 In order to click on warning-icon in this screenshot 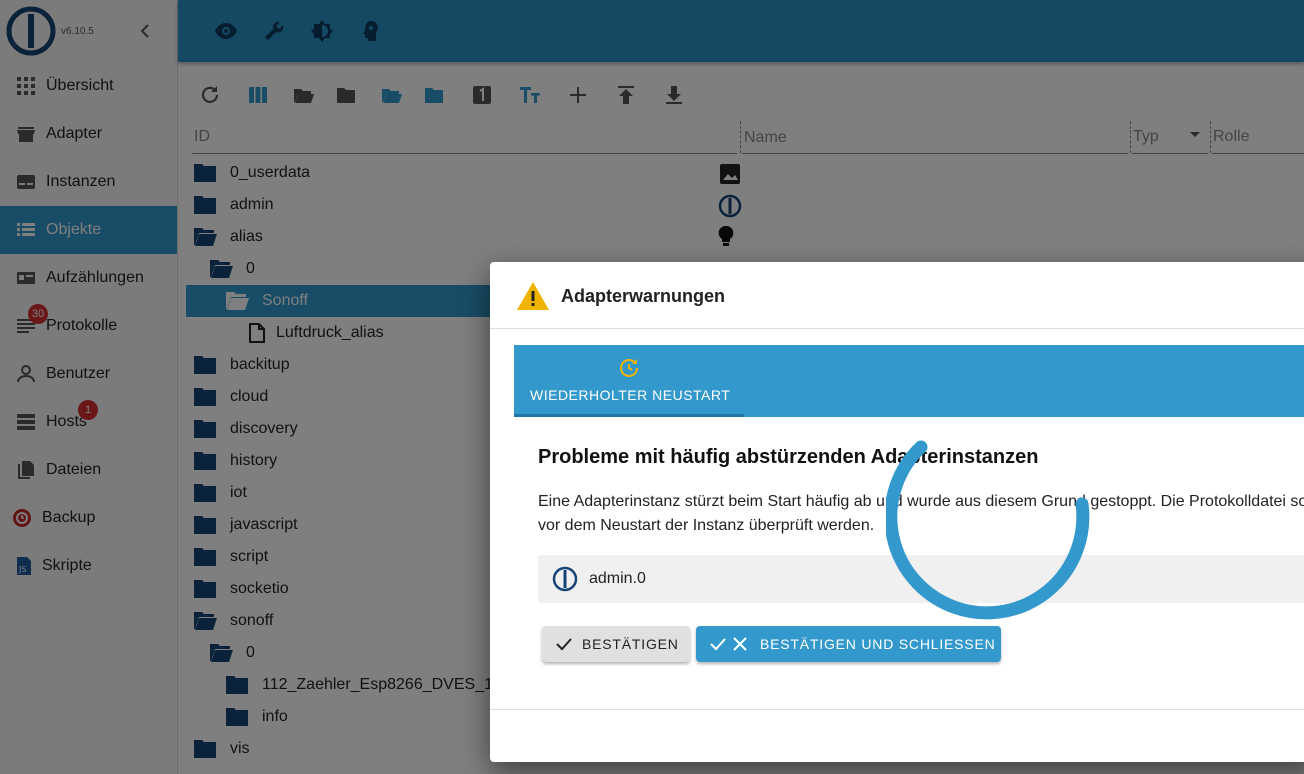, I will do `click(533, 296)`.